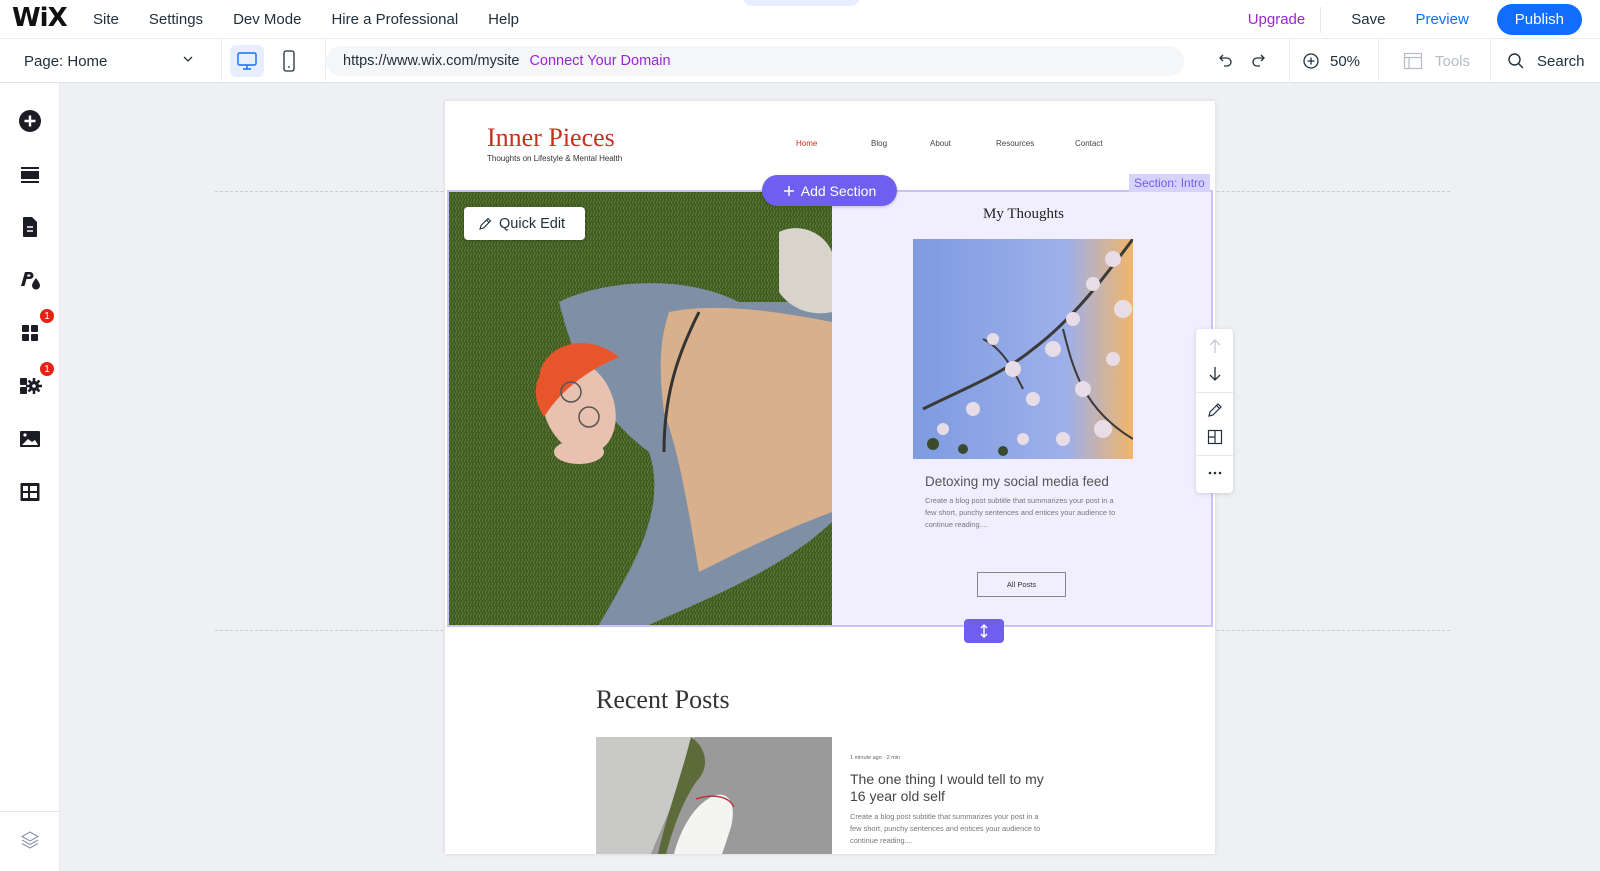  I want to click on blog-post-image, so click(1023, 349).